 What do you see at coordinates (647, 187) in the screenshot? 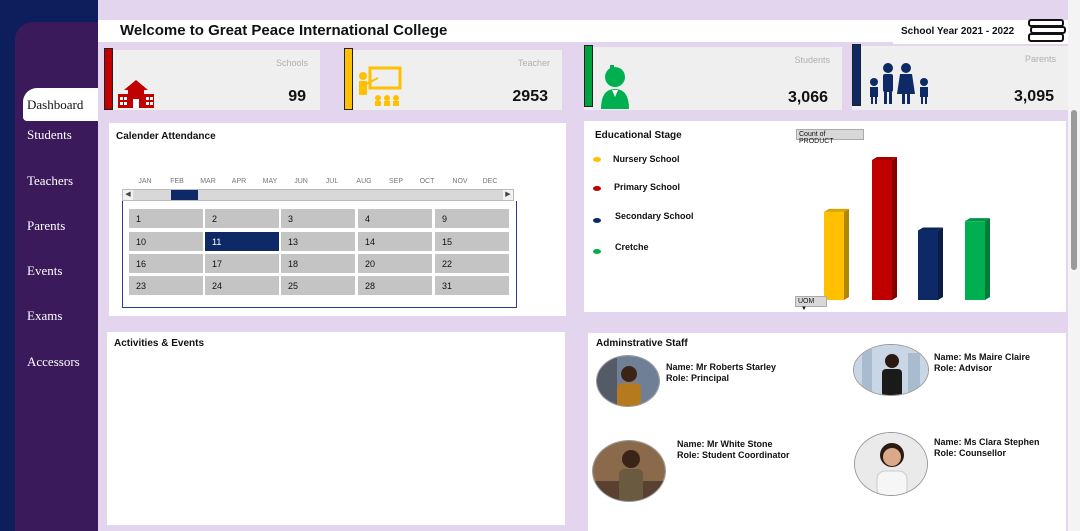
I see `legend-primary: Primary School` at bounding box center [647, 187].